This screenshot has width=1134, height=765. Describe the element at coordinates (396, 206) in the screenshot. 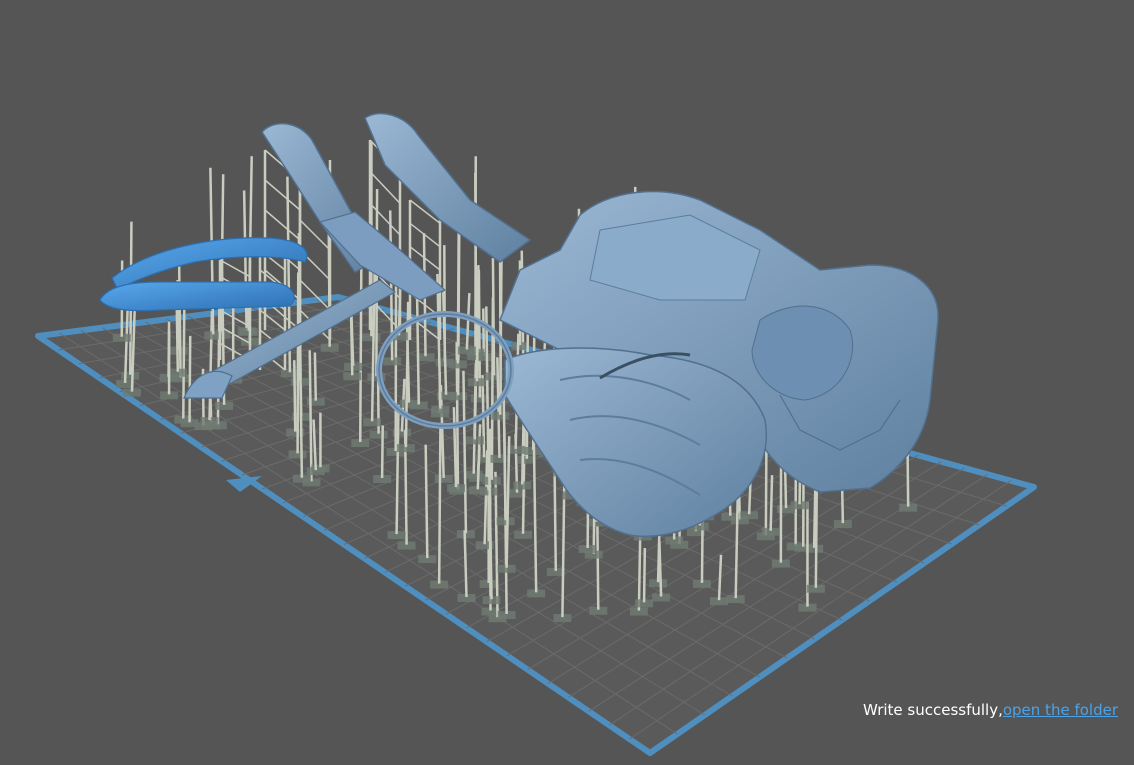

I see `model-boots` at that location.